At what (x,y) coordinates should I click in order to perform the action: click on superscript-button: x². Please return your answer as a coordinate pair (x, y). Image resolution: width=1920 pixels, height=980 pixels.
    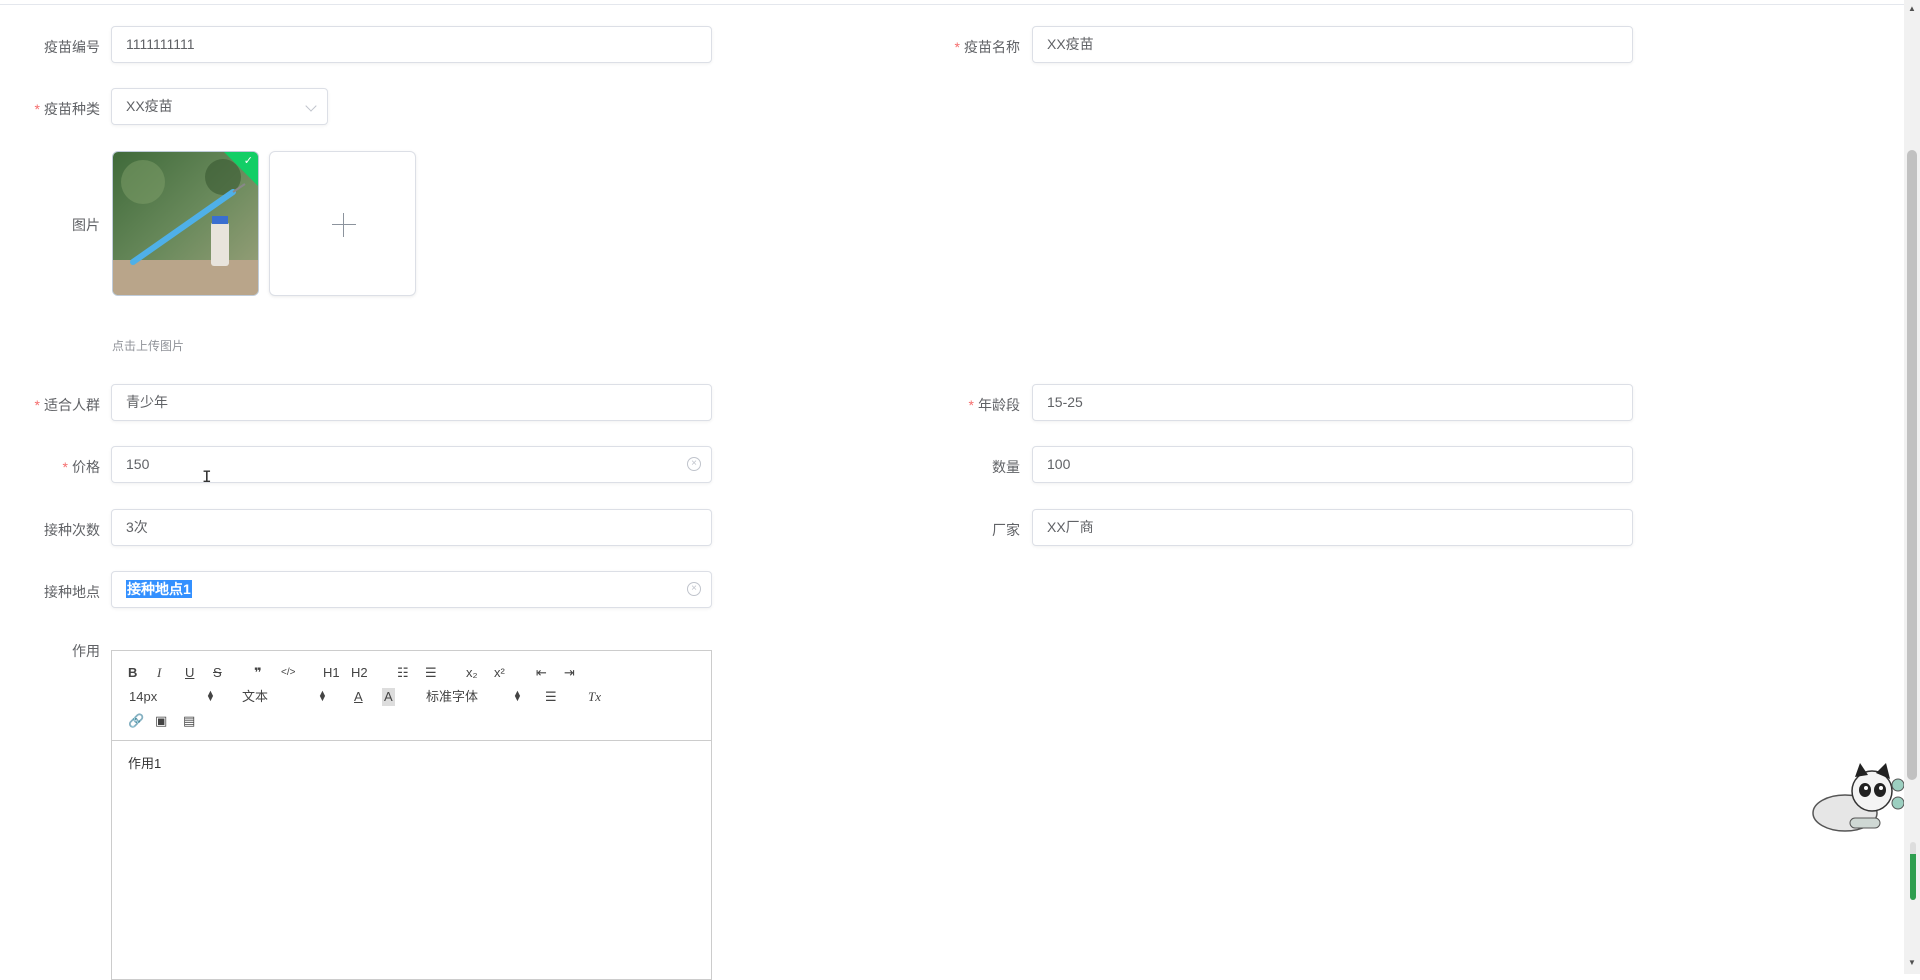
    Looking at the image, I should click on (499, 673).